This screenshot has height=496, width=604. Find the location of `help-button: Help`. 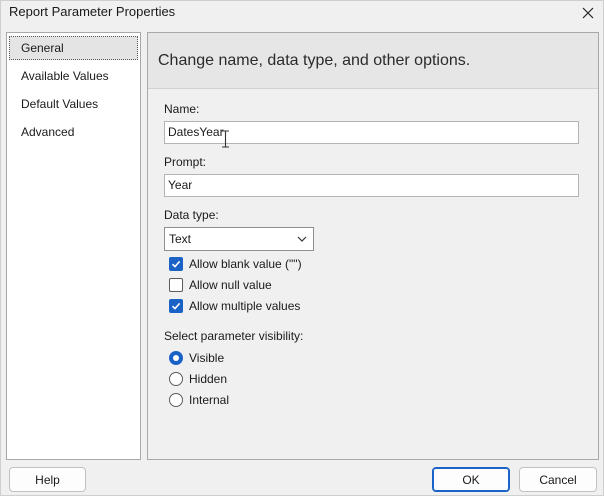

help-button: Help is located at coordinates (47, 479).